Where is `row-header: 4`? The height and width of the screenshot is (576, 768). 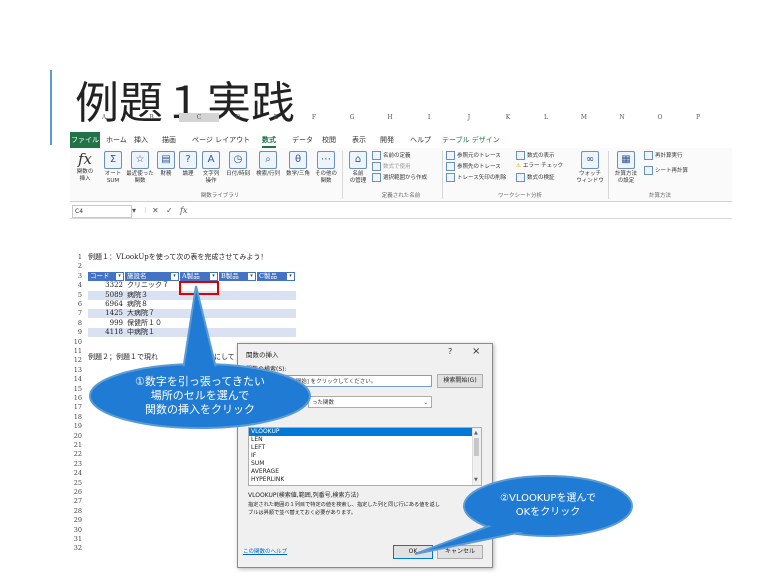 row-header: 4 is located at coordinates (76, 285).